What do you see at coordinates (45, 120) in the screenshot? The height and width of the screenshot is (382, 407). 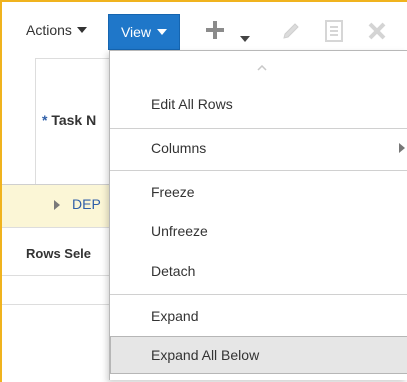 I see `required-marker: *` at bounding box center [45, 120].